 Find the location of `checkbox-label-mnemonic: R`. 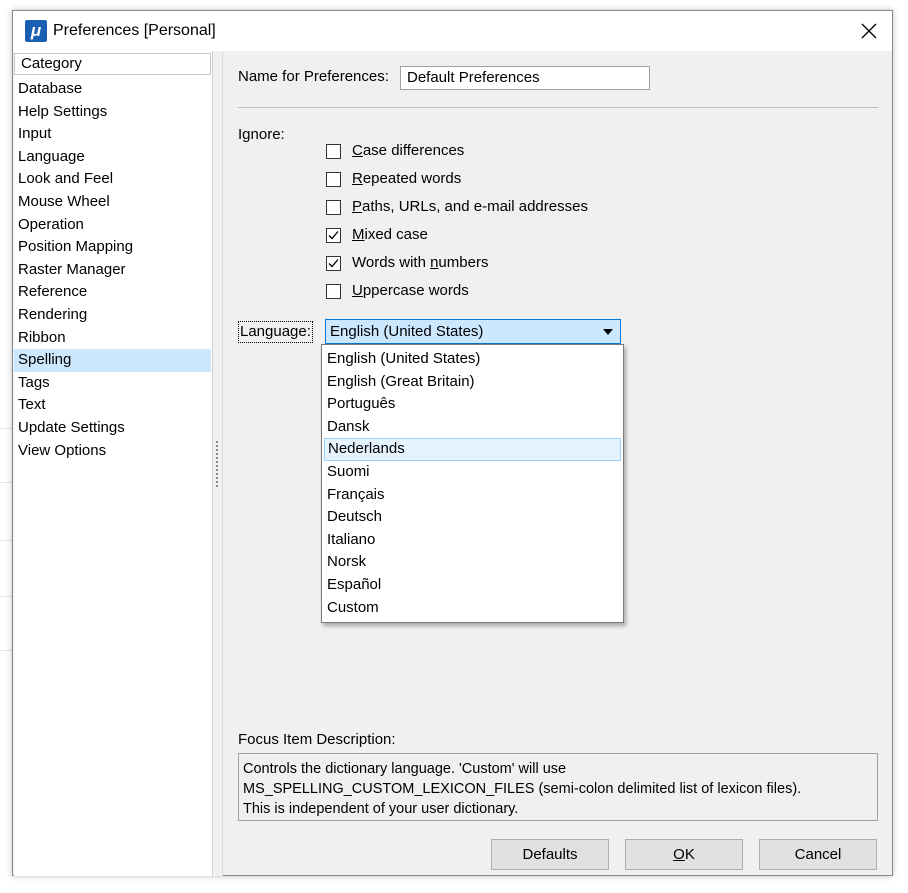

checkbox-label-mnemonic: R is located at coordinates (357, 178).